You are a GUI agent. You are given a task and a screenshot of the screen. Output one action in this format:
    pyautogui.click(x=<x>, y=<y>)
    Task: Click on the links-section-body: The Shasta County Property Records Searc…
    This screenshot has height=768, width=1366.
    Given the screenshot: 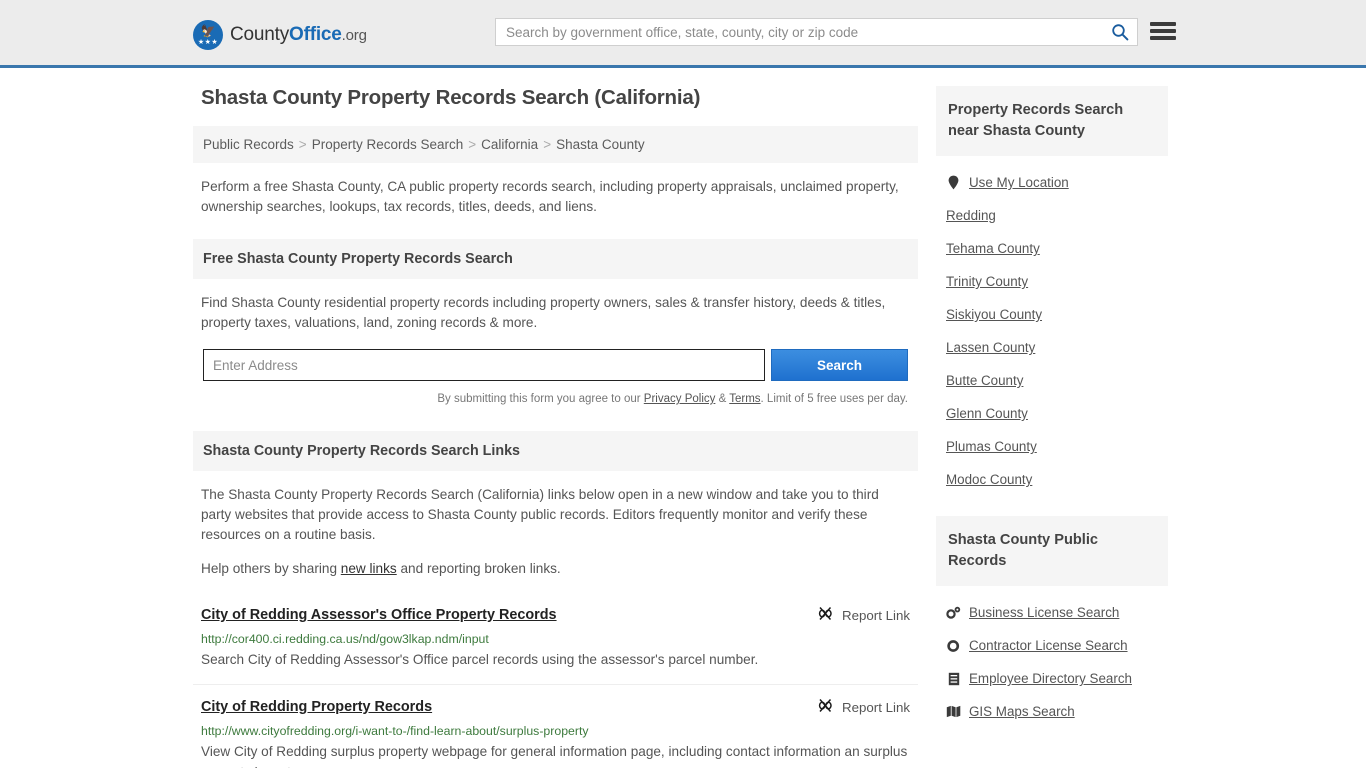 What is the action you would take?
    pyautogui.click(x=555, y=532)
    